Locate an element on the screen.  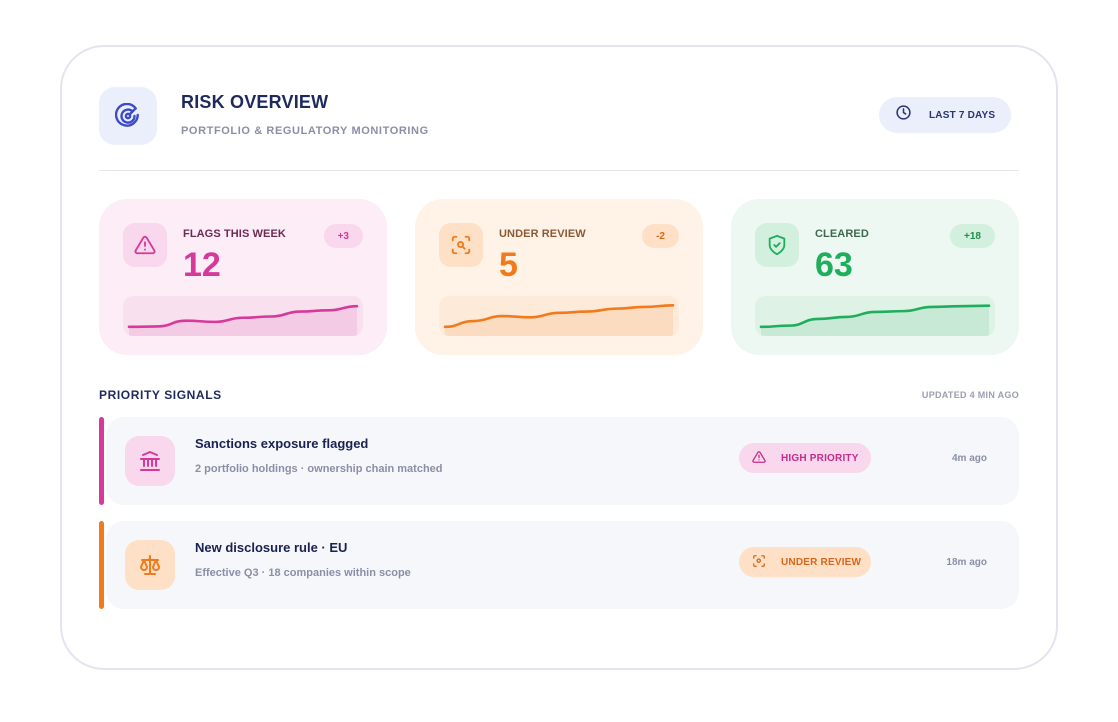
stat-value: 5 is located at coordinates (508, 265).